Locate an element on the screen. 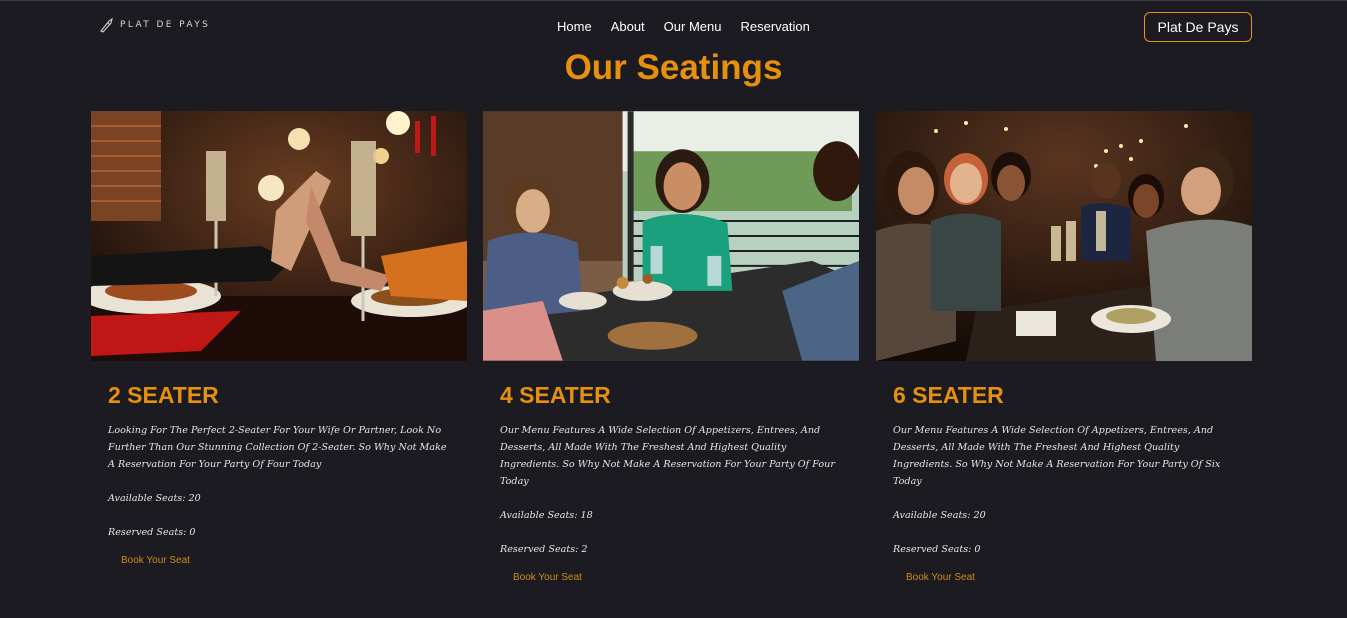  card-heading: 2 SEATER is located at coordinates (163, 395).